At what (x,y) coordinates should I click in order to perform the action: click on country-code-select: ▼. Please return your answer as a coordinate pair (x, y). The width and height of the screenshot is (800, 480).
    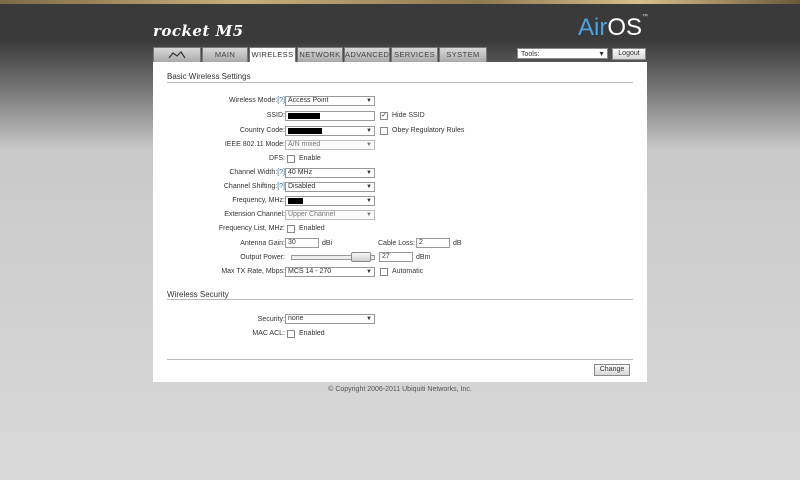
    Looking at the image, I should click on (330, 131).